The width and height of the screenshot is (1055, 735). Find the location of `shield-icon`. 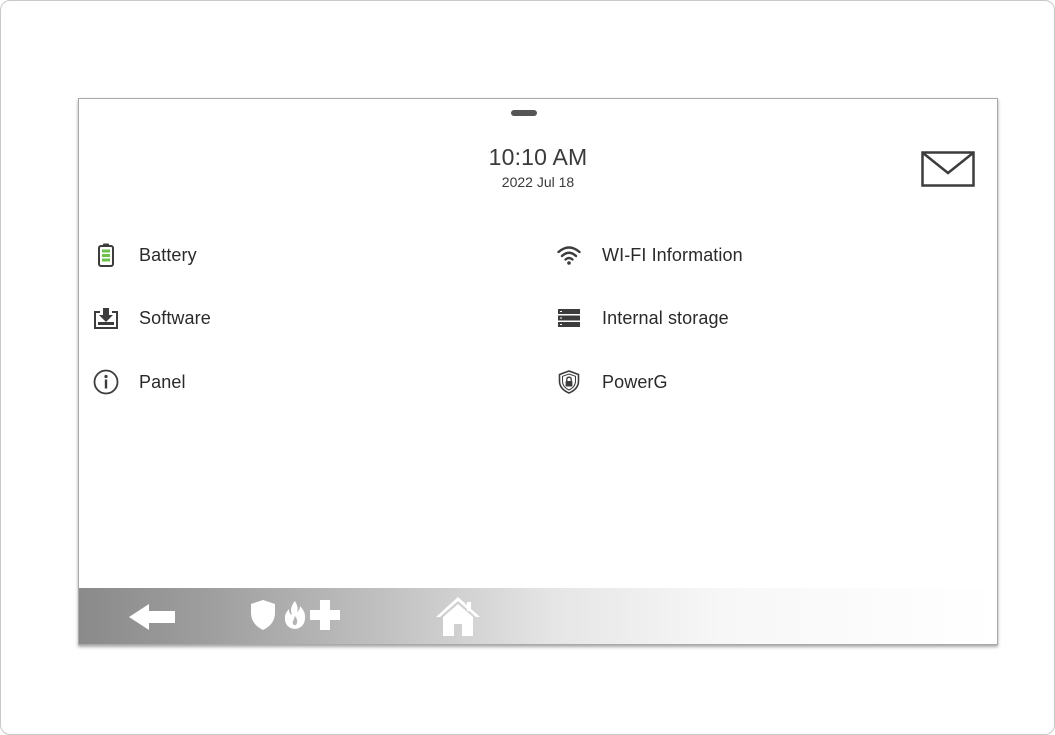

shield-icon is located at coordinates (263, 617).